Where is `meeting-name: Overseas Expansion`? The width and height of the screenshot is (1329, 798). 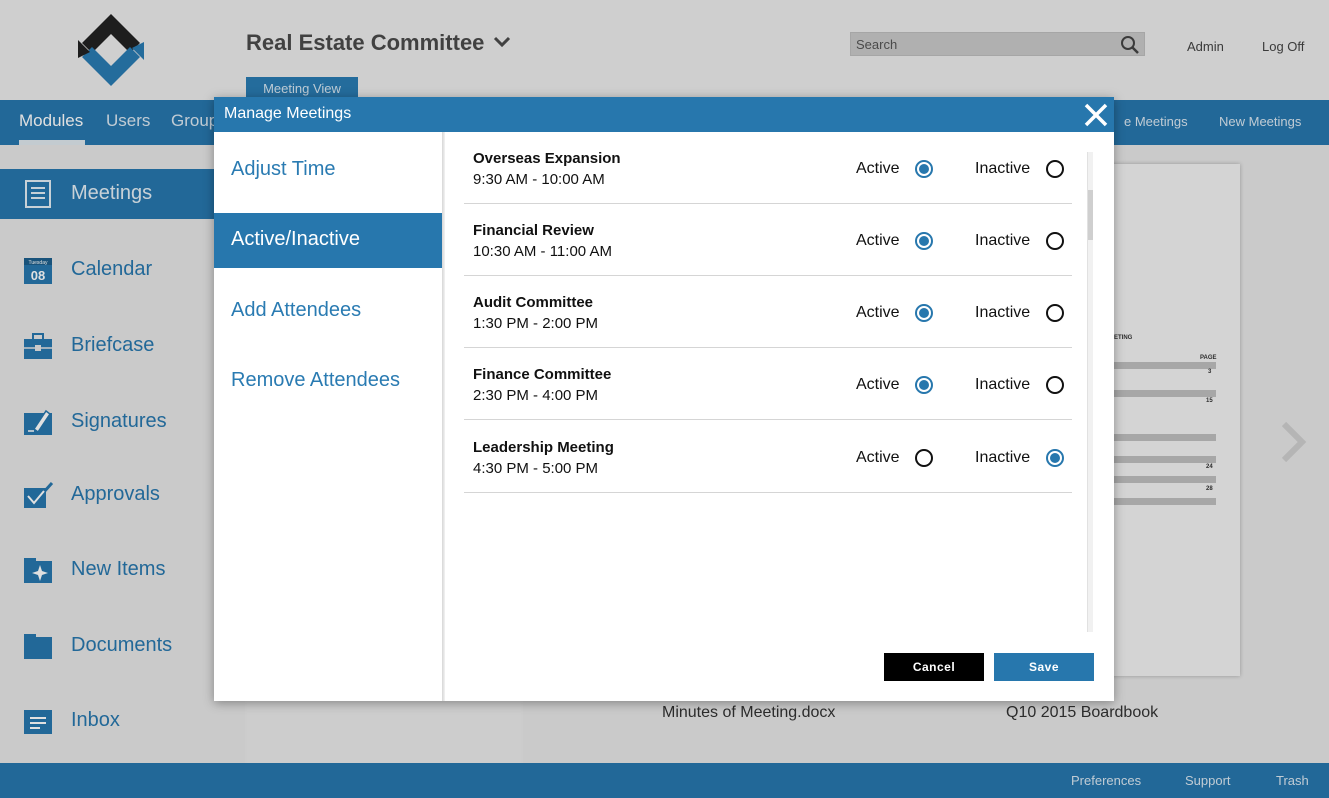
meeting-name: Overseas Expansion is located at coordinates (547, 158).